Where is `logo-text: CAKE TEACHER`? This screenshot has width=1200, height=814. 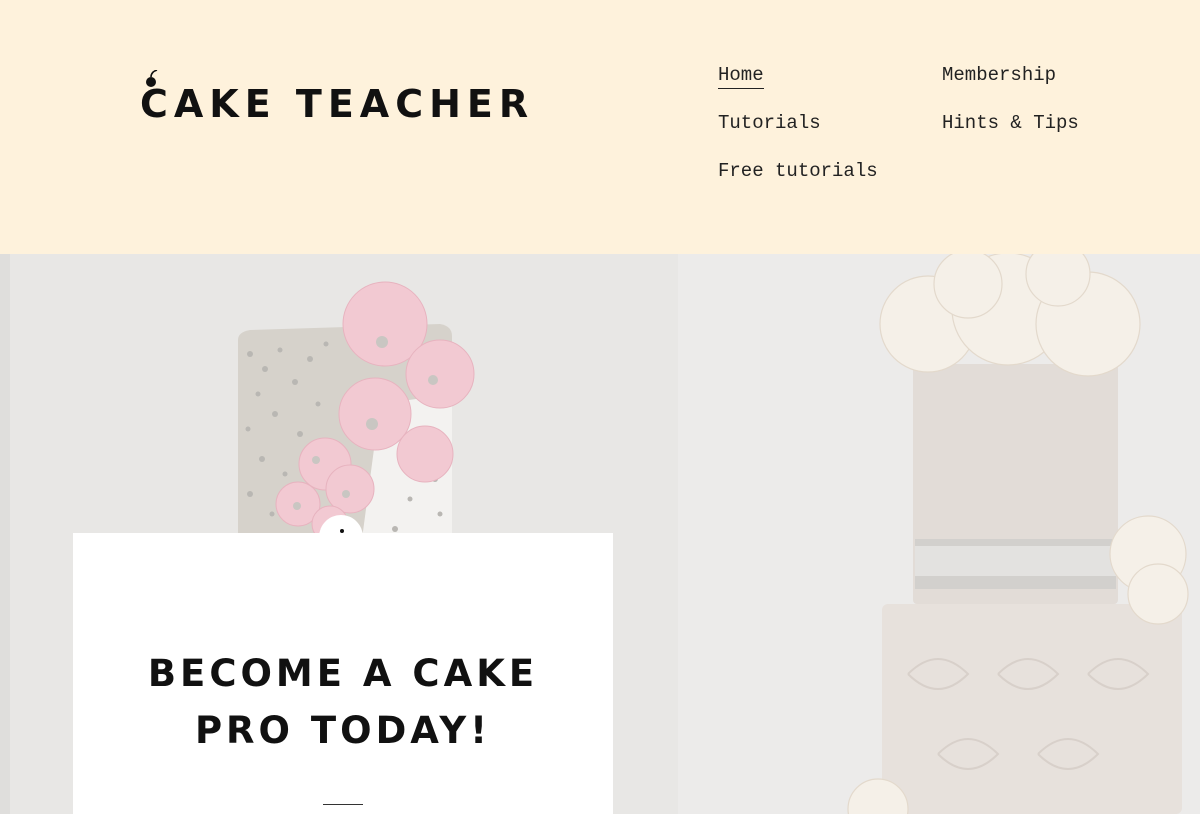 logo-text: CAKE TEACHER is located at coordinates (337, 104).